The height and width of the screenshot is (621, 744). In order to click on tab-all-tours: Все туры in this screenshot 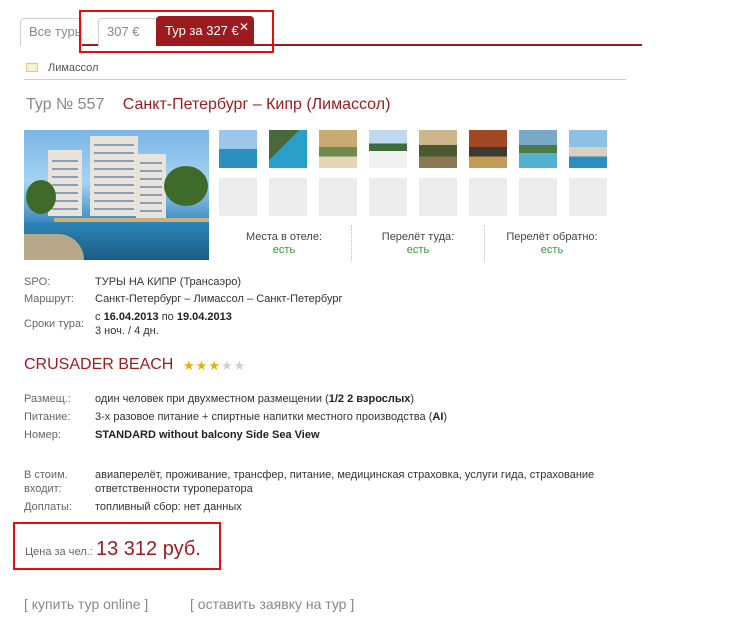, I will do `click(51, 32)`.